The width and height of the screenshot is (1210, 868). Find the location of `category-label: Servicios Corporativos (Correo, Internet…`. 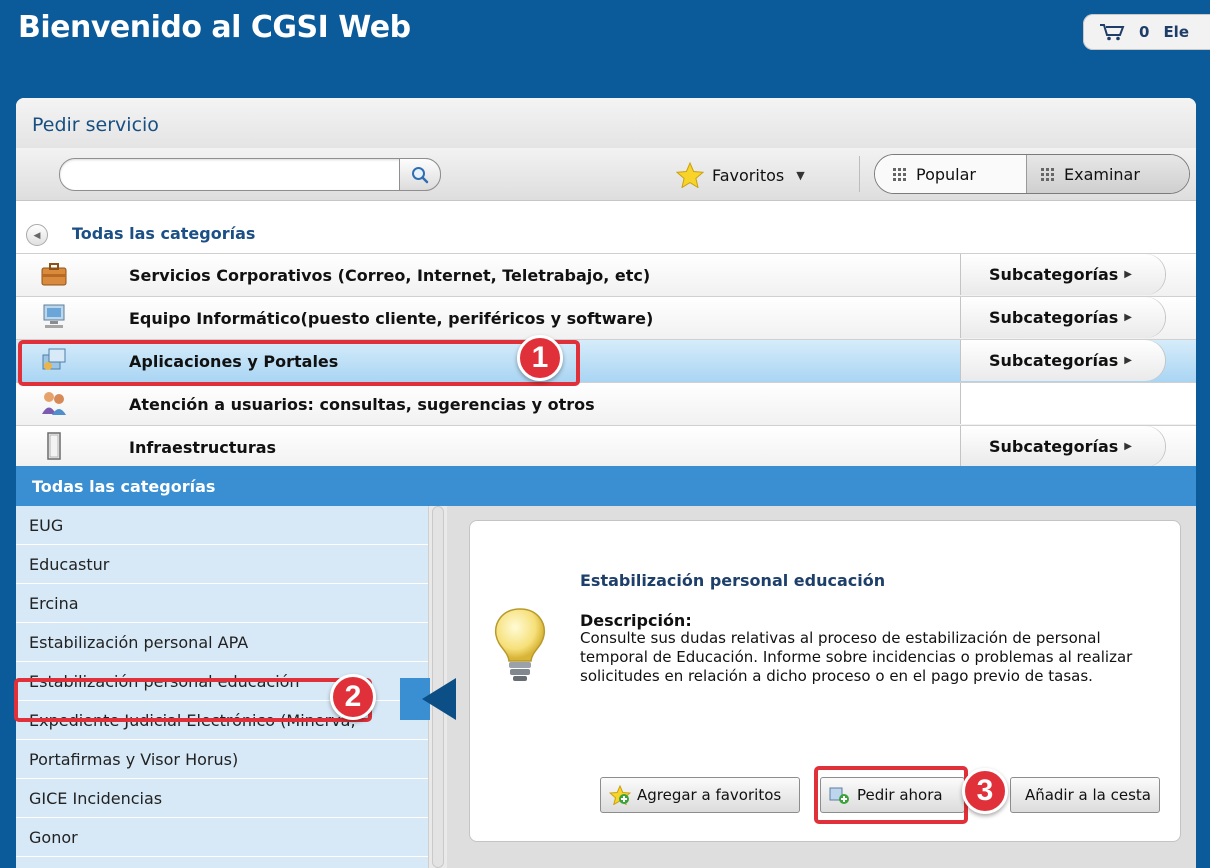

category-label: Servicios Corporativos (Correo, Internet… is located at coordinates (390, 275).